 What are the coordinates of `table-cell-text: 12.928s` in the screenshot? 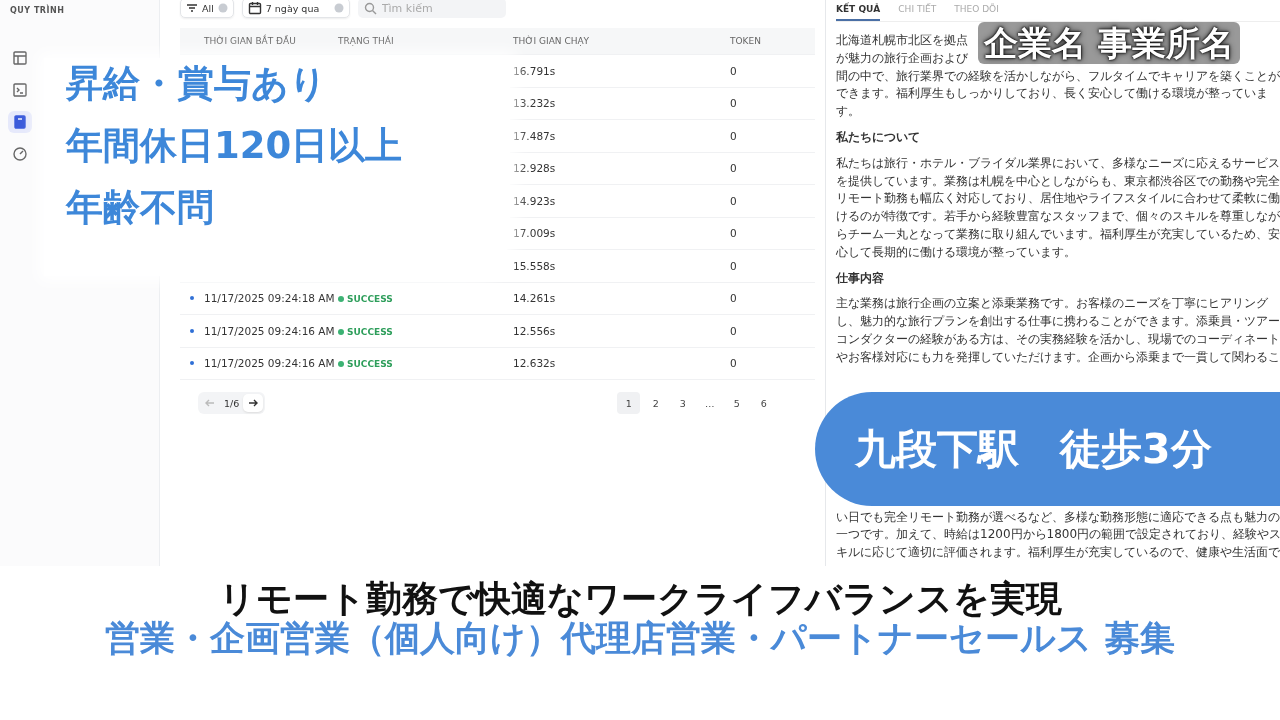 It's located at (535, 168).